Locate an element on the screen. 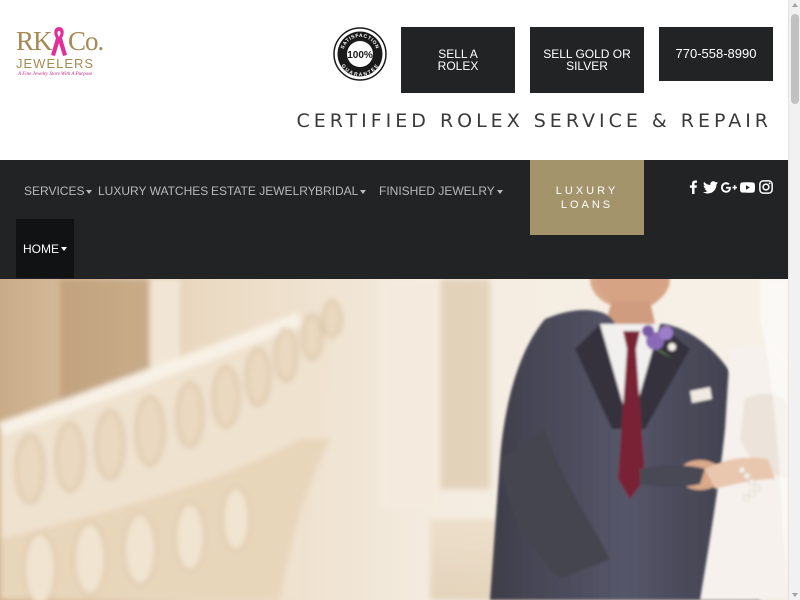  youtube-icon is located at coordinates (747, 187).